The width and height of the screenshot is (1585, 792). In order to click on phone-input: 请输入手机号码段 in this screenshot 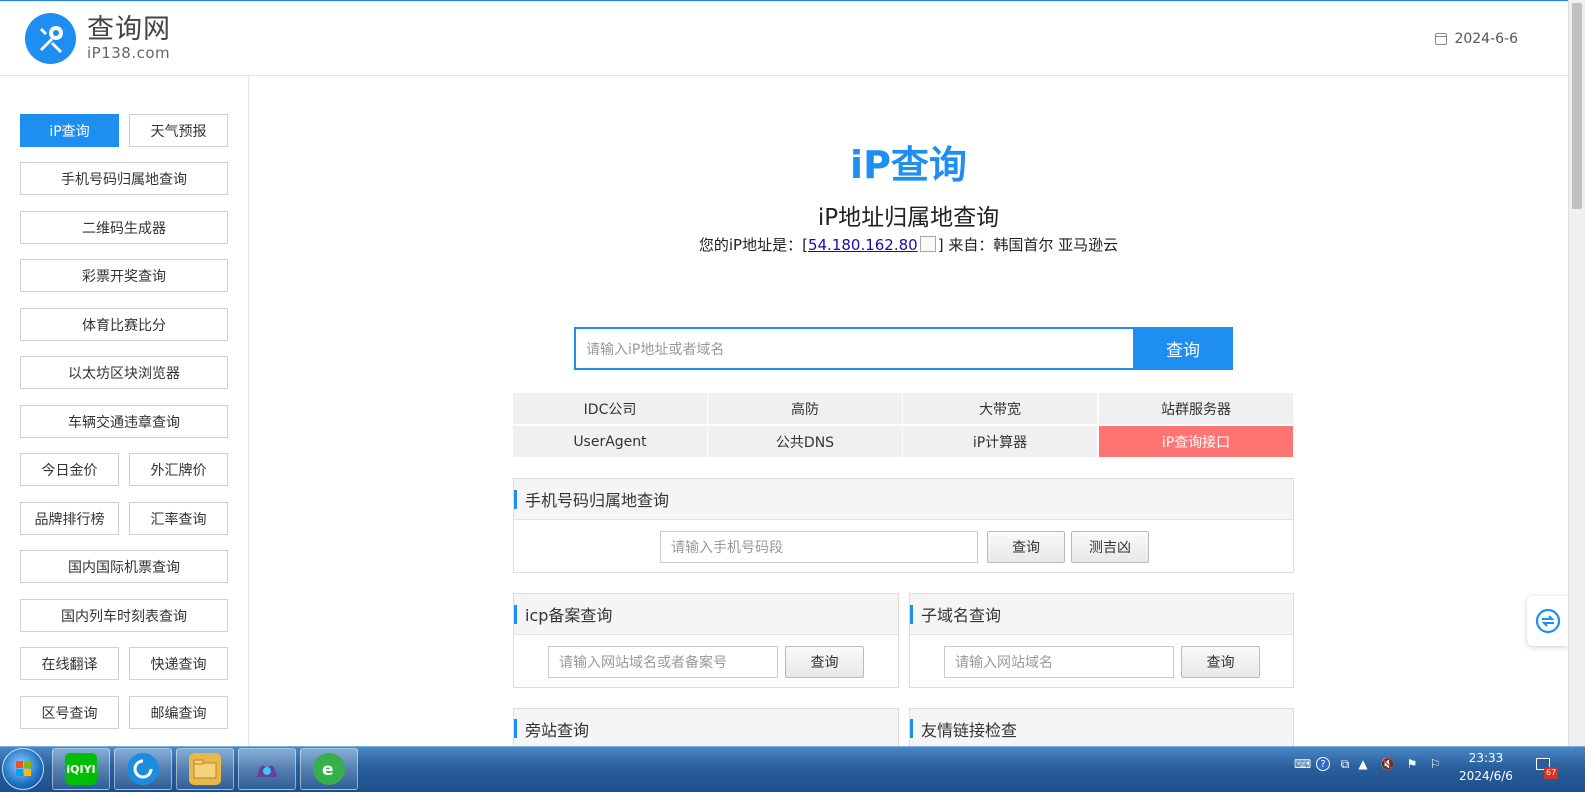, I will do `click(819, 547)`.